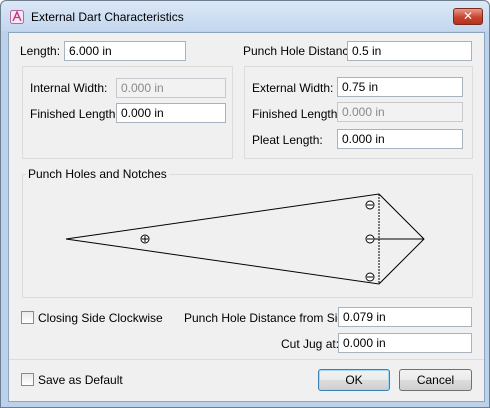 This screenshot has width=490, height=408. I want to click on window-title: External Dart Characteristics, so click(107, 17).